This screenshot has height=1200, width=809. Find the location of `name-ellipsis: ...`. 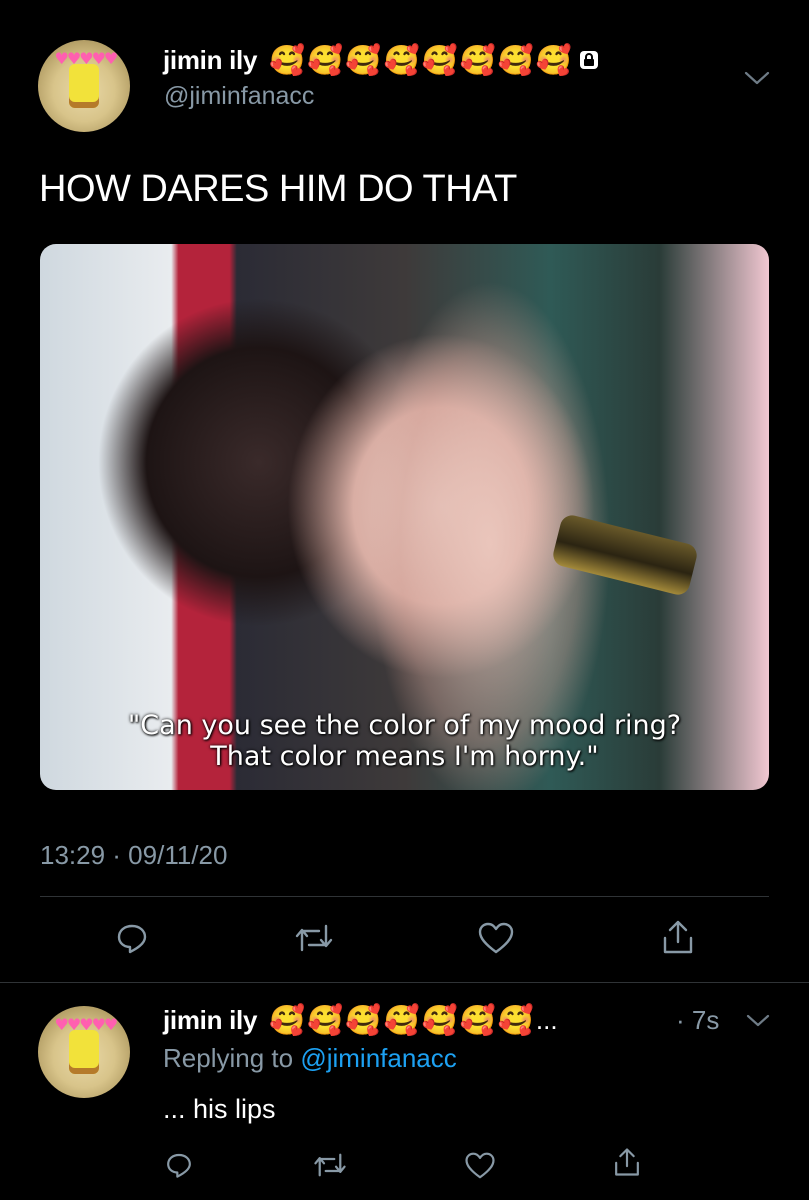

name-ellipsis: ... is located at coordinates (546, 1019).